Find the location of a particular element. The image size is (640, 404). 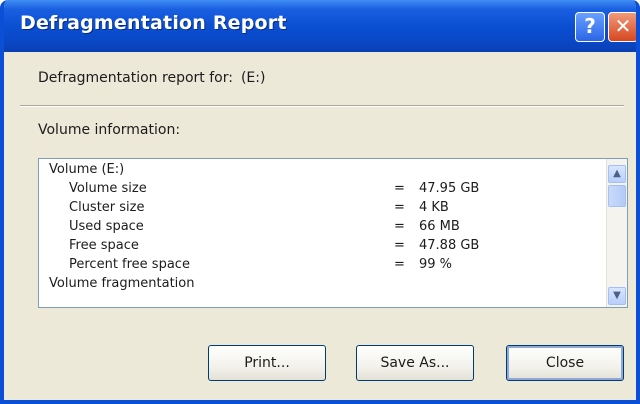

row-value: 99 % is located at coordinates (436, 264).